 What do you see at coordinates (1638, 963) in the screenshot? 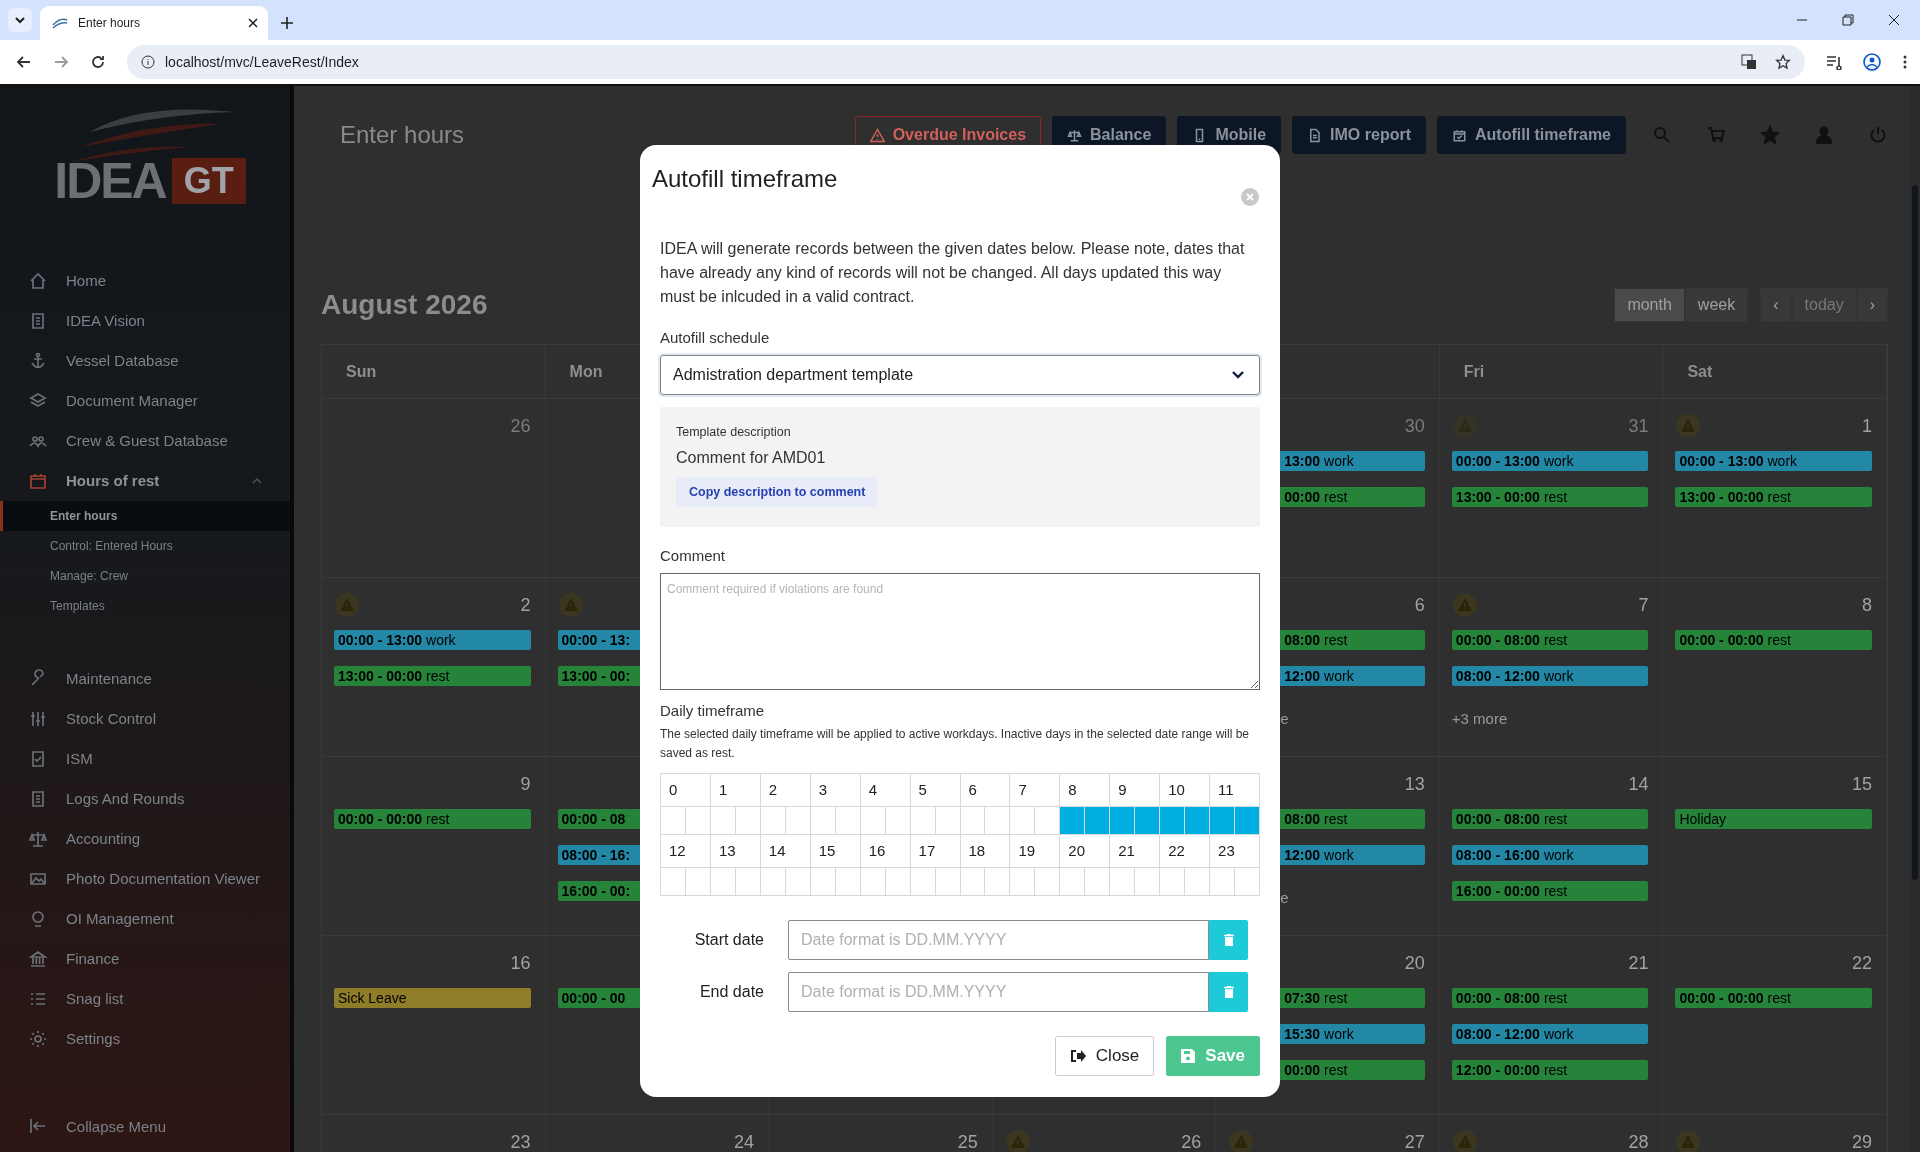
I see `day-number: 21` at bounding box center [1638, 963].